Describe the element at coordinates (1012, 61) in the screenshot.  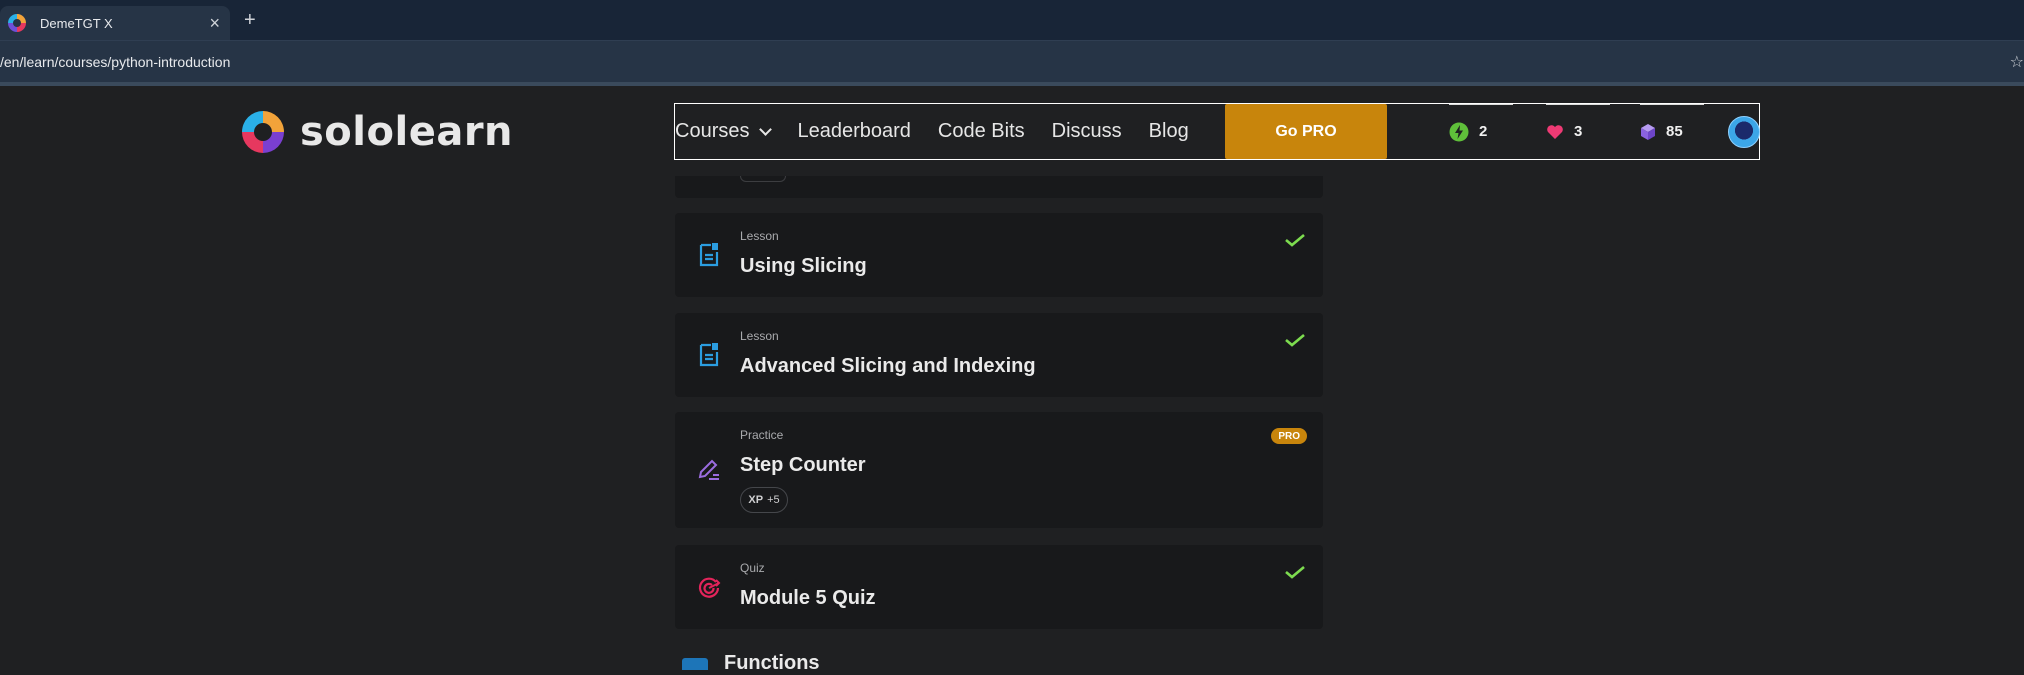
I see `address-bar: /en/learn/courses/python-introduction ☆` at that location.